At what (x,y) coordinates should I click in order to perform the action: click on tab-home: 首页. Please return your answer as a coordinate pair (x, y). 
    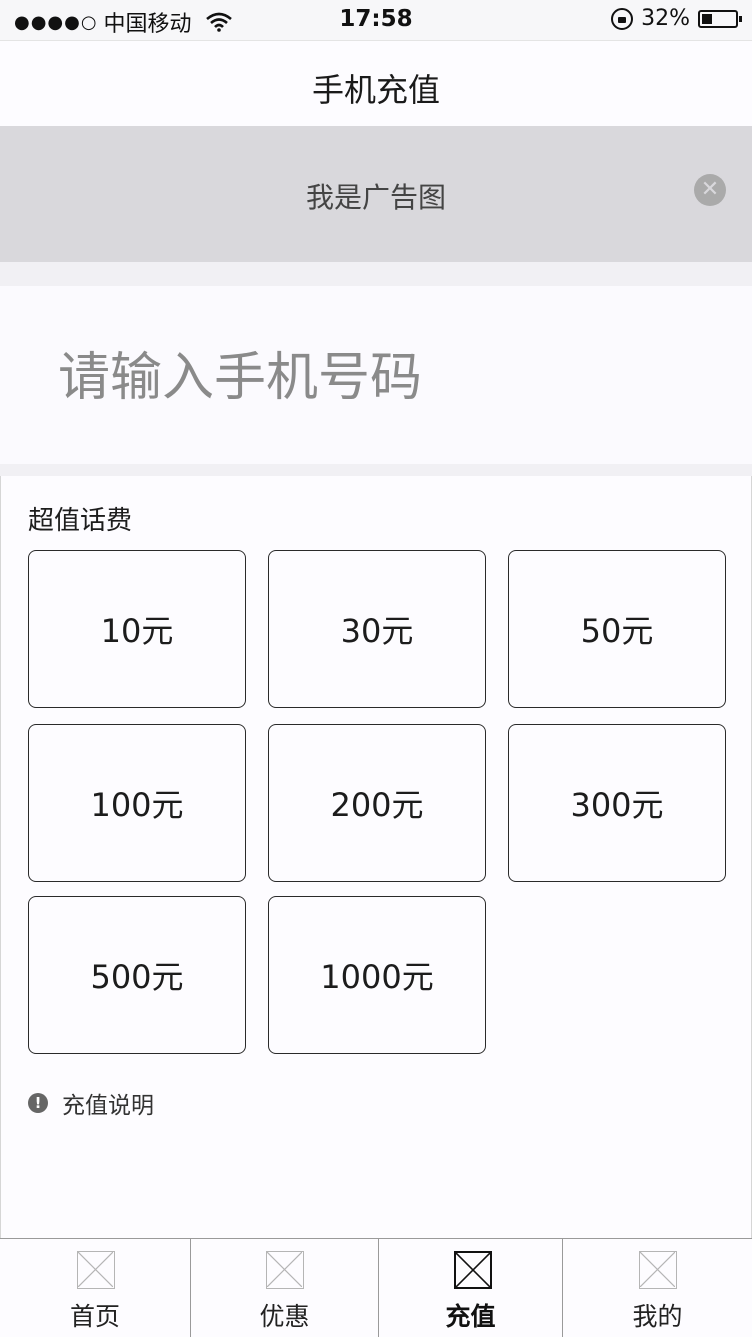
    Looking at the image, I should click on (95, 1288).